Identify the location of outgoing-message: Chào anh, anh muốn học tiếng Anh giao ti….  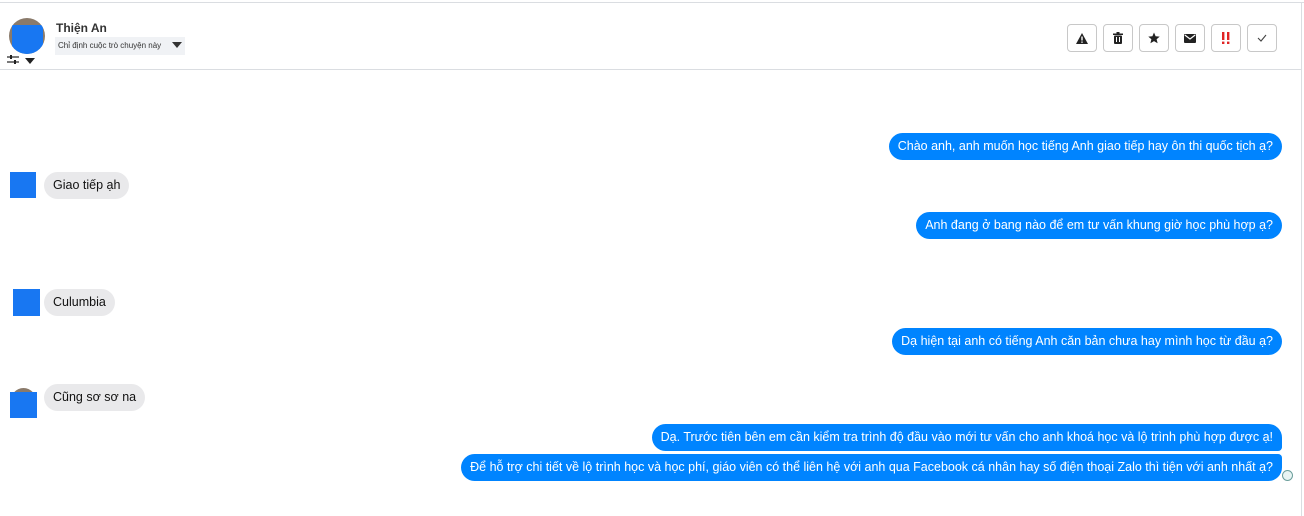
(1085, 146).